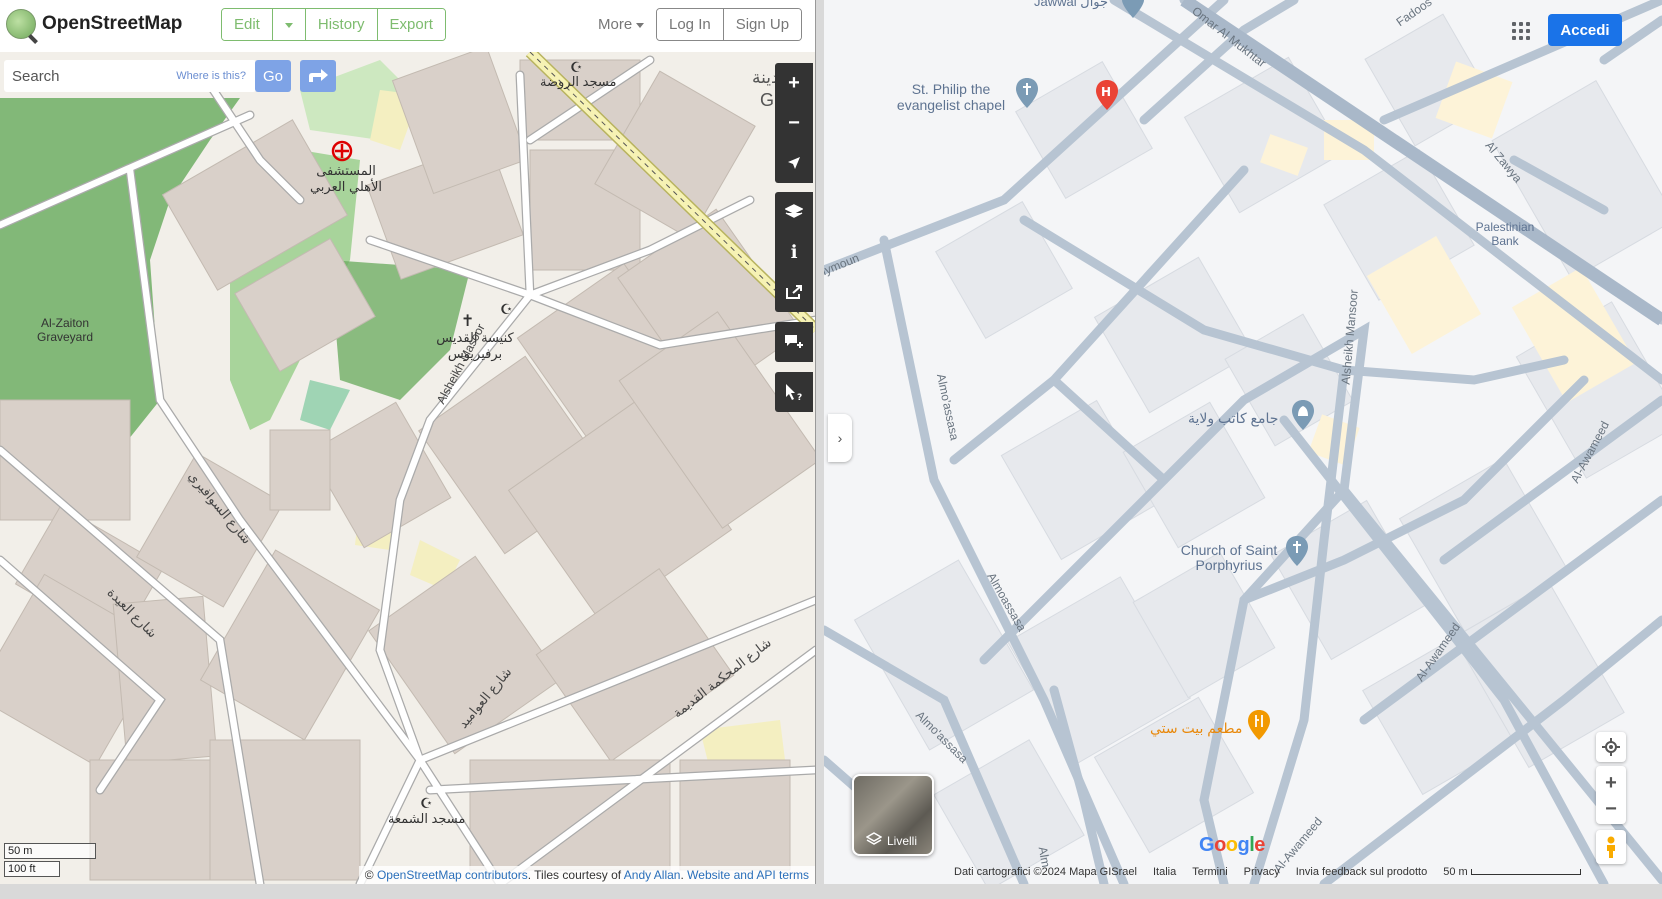 The height and width of the screenshot is (899, 1662). Describe the element at coordinates (1262, 873) in the screenshot. I see `privacy-link: Privacy` at that location.